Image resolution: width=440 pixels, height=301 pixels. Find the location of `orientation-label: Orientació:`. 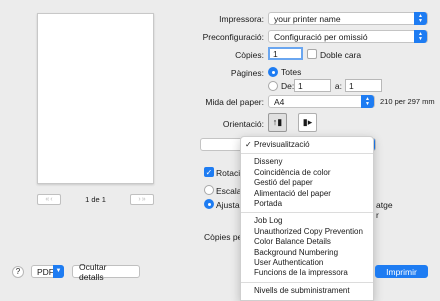

orientation-label: Orientació: is located at coordinates (243, 124).